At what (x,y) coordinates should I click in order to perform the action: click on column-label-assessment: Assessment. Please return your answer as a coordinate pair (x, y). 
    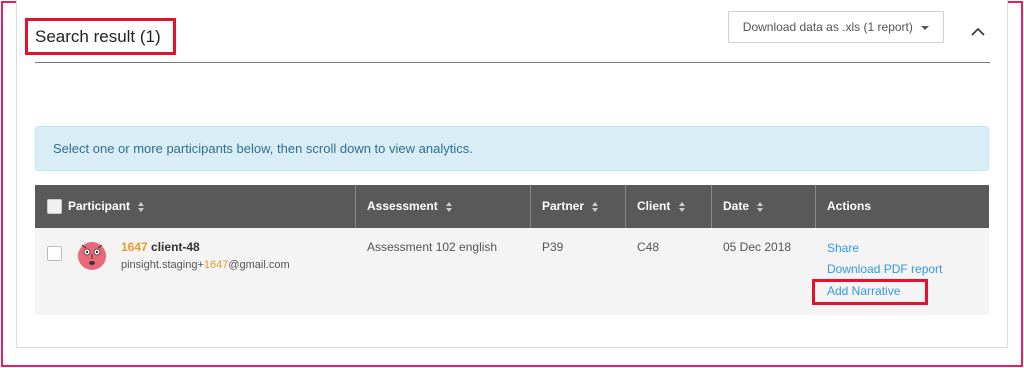
    Looking at the image, I should click on (402, 206).